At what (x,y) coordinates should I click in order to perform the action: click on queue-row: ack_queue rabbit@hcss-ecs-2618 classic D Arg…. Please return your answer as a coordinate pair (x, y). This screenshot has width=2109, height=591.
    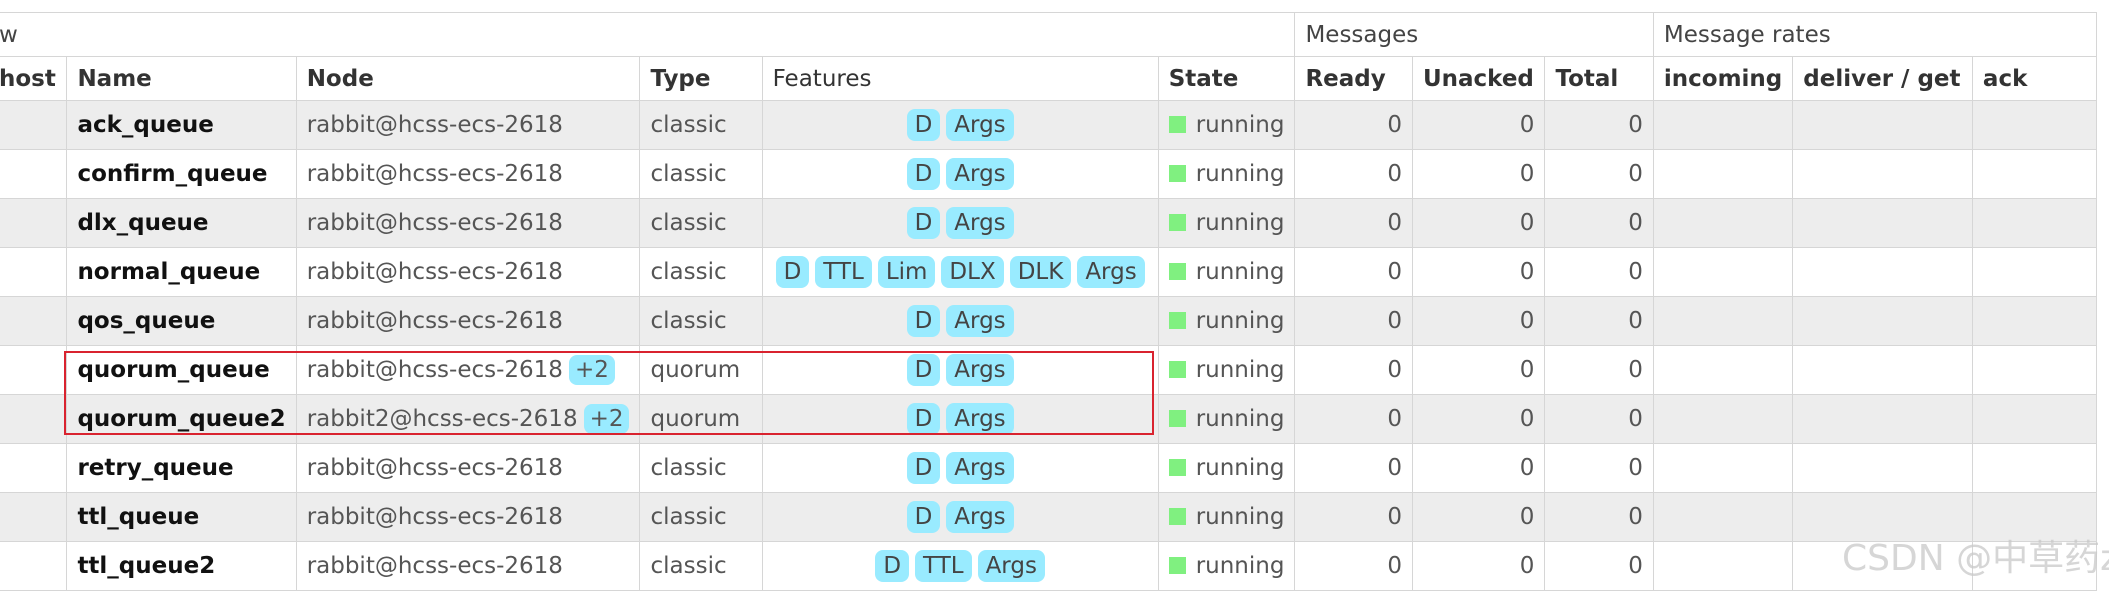
    Looking at the image, I should click on (1049, 125).